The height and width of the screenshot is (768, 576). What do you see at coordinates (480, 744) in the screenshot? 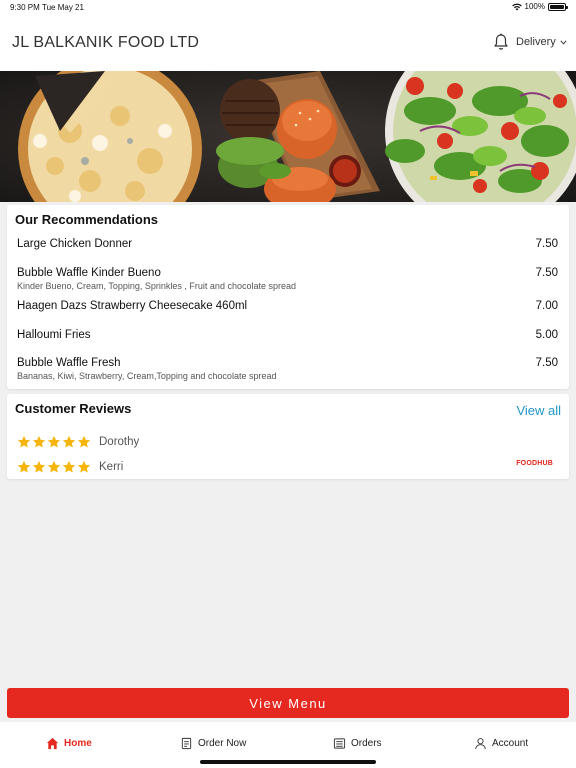
I see `account-icon` at bounding box center [480, 744].